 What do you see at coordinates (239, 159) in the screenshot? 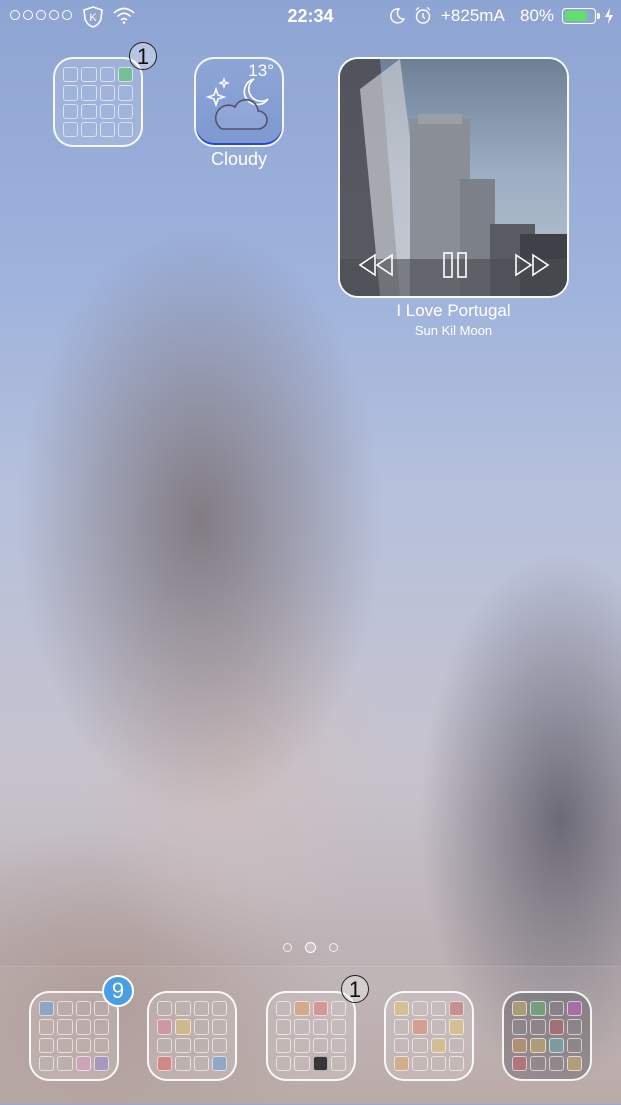
I see `weather-label: Cloudy` at bounding box center [239, 159].